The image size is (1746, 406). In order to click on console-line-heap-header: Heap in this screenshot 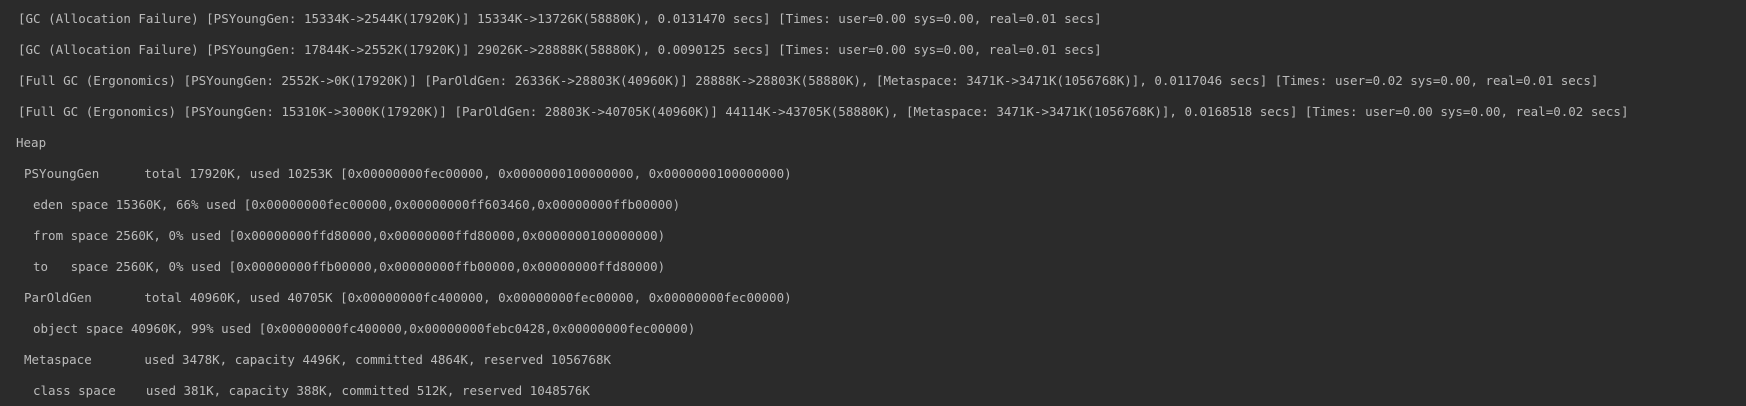, I will do `click(31, 142)`.